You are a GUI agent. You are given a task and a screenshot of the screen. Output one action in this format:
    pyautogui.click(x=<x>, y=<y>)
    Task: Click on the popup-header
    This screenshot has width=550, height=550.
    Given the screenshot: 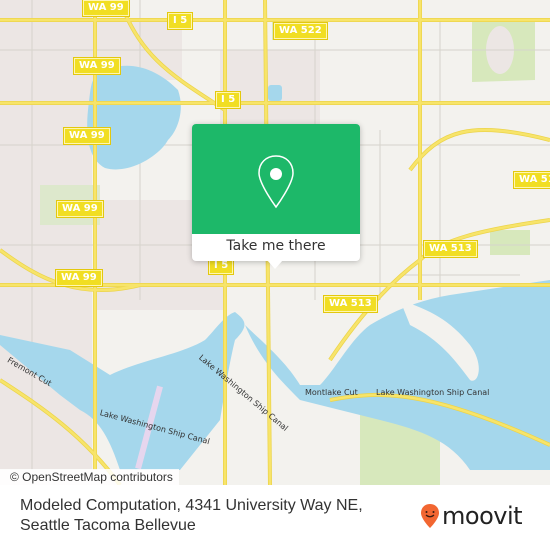 What is the action you would take?
    pyautogui.click(x=276, y=179)
    